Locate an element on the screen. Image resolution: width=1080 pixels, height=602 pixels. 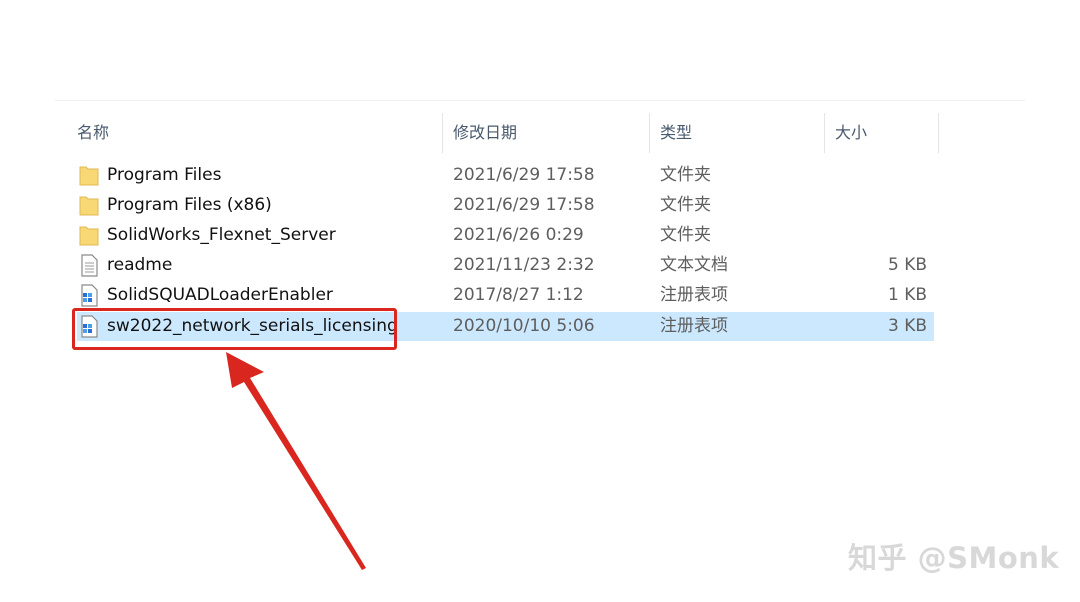
annotation-arrow-icon is located at coordinates (296, 461).